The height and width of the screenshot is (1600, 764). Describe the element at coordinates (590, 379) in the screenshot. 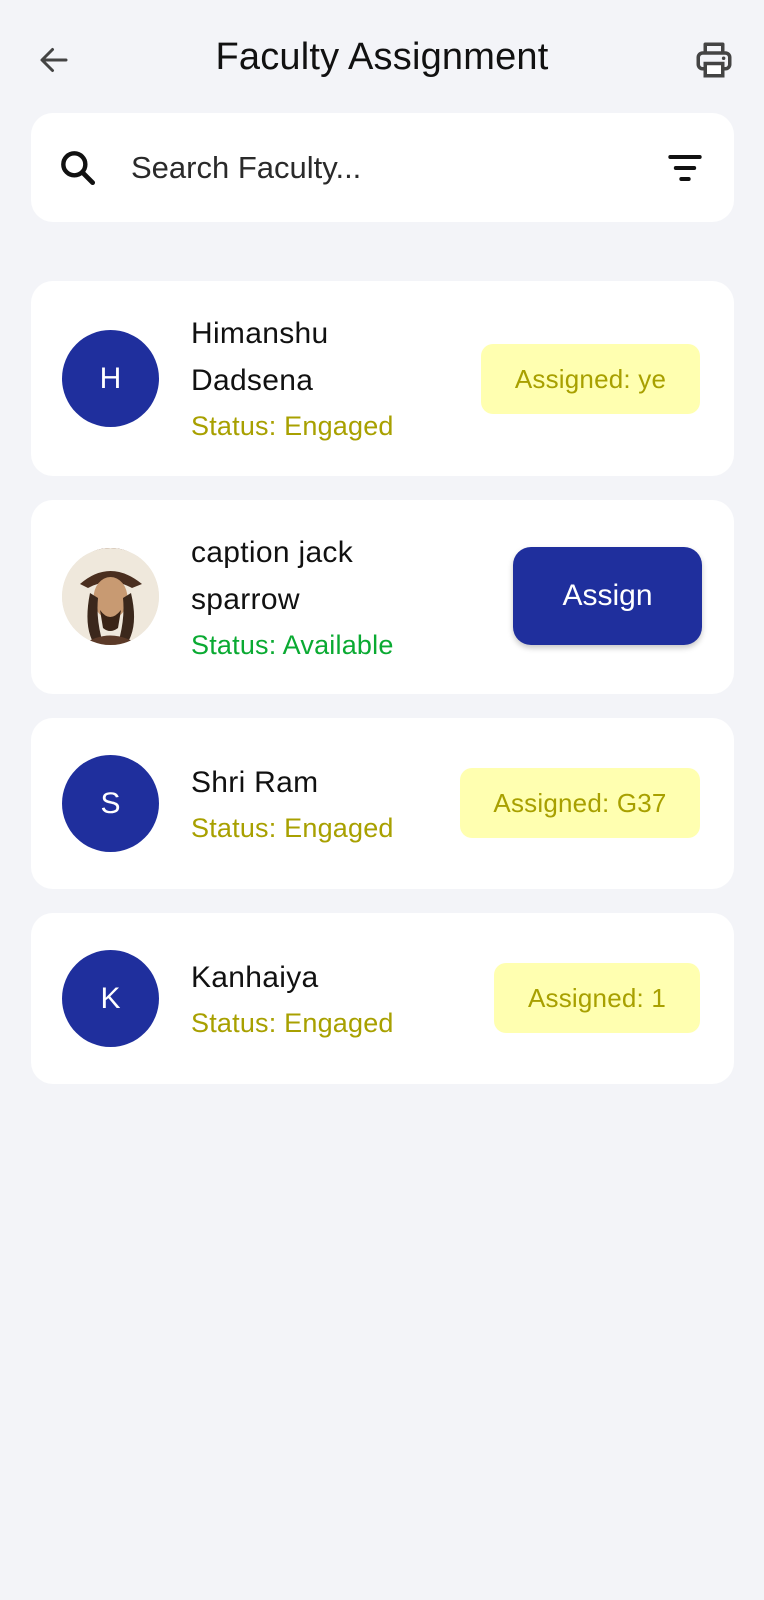

I see `assigned-badge: Assigned: ye` at that location.